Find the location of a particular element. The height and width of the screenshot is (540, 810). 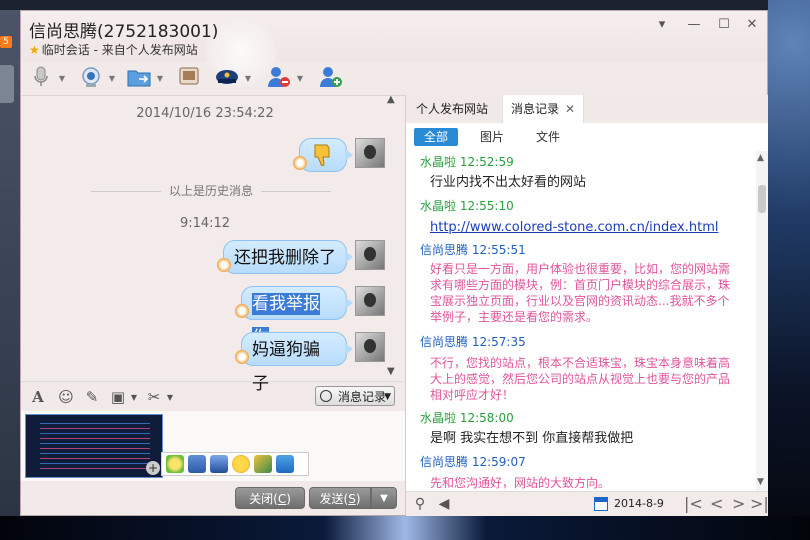

gift-icon is located at coordinates (263, 464).